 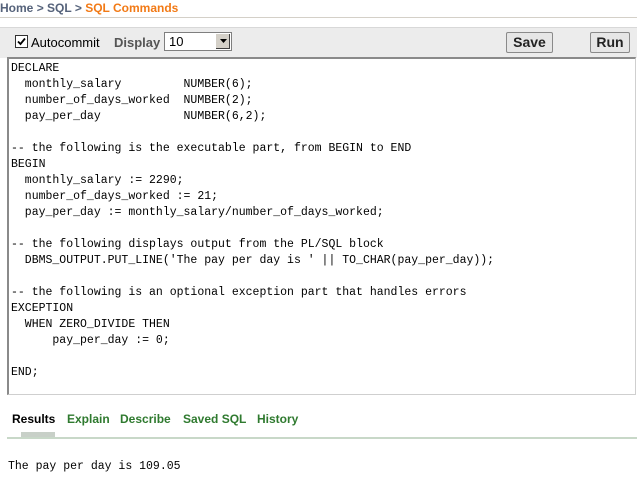 I want to click on breadcrumb-home-link: Home, so click(x=16, y=8).